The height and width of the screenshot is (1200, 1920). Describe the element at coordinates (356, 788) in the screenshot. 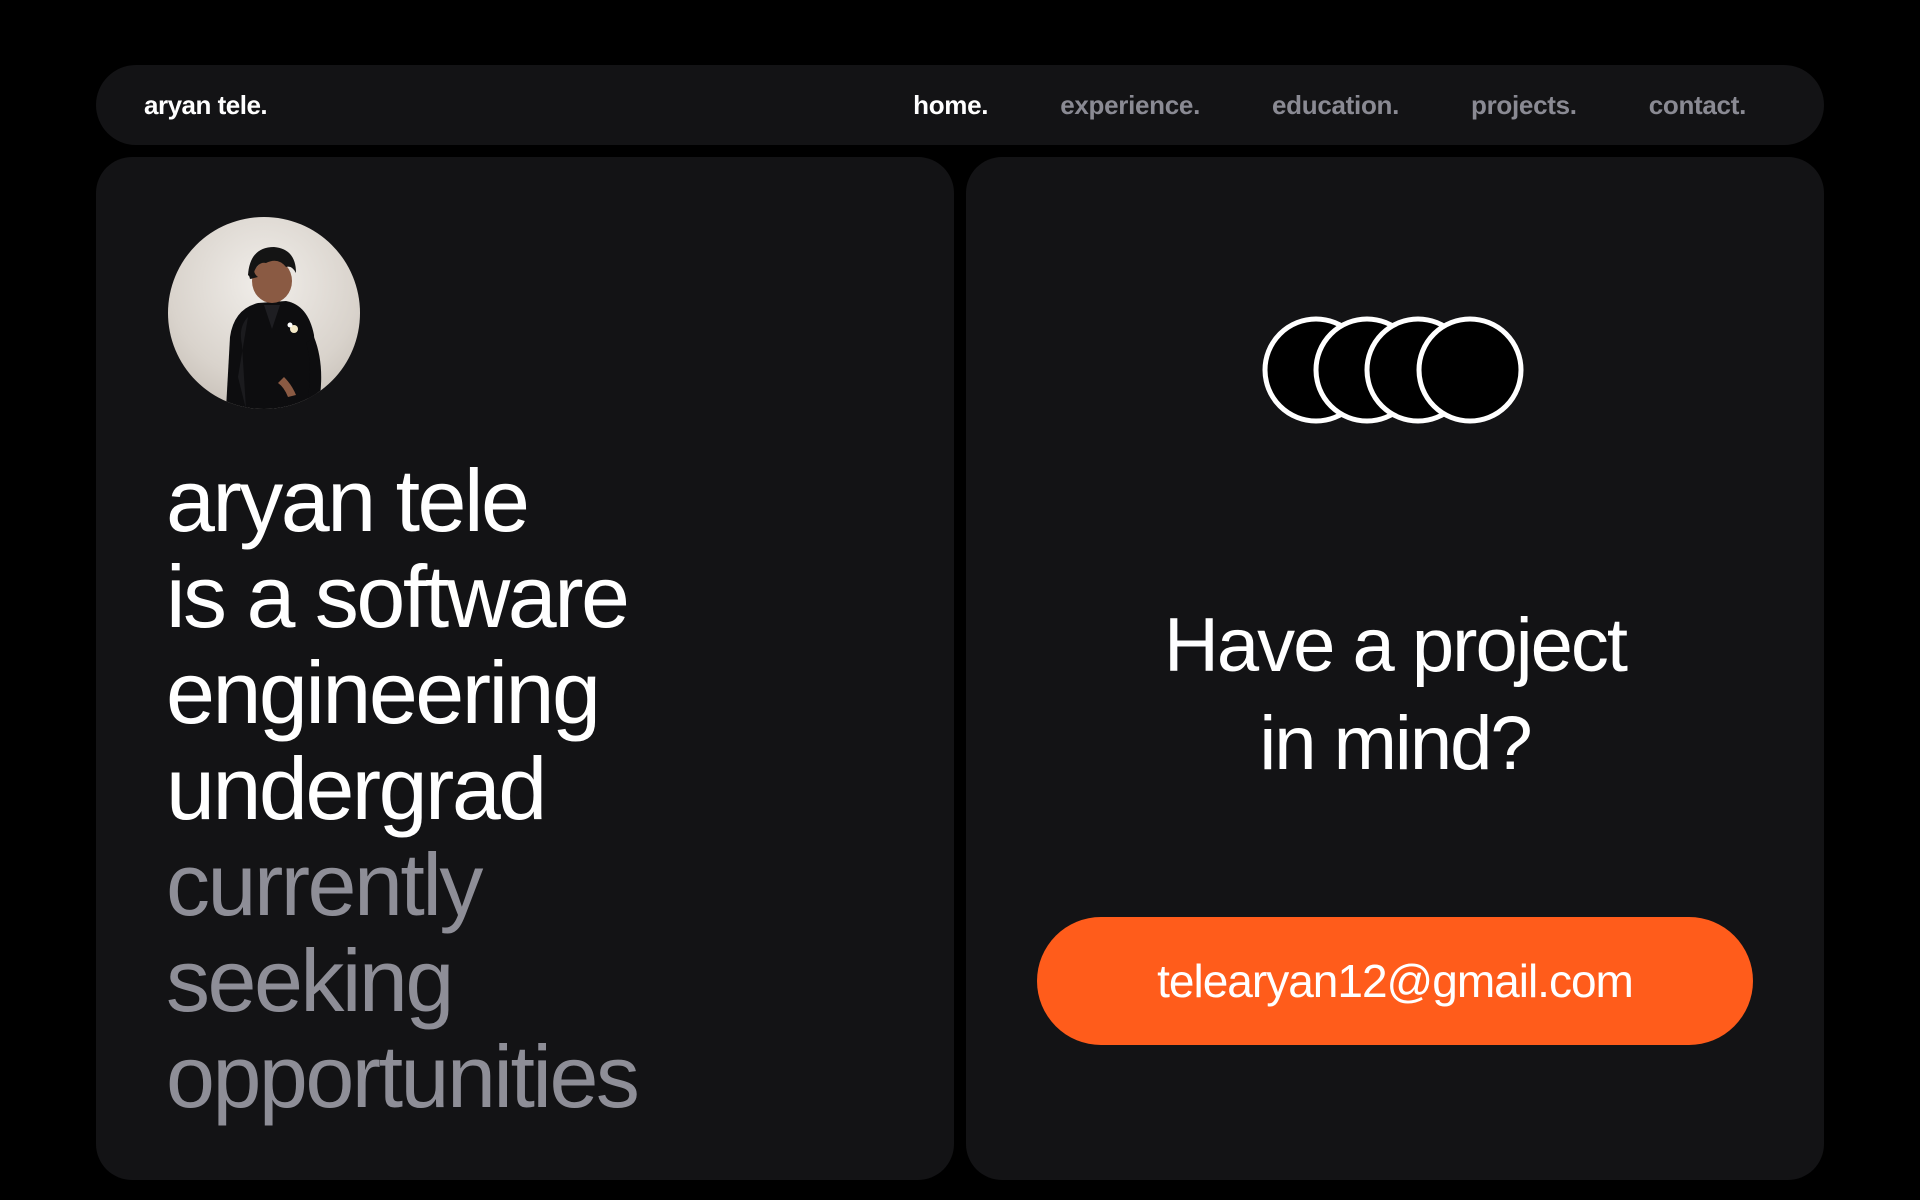

I see `headline-line: undergrad` at that location.